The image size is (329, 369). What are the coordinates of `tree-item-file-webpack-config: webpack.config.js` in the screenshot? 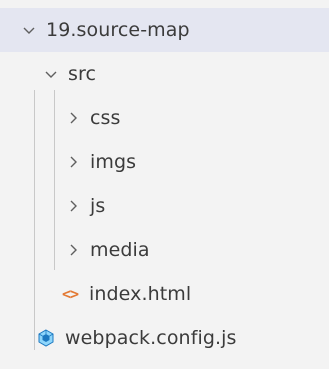 It's located at (164, 338).